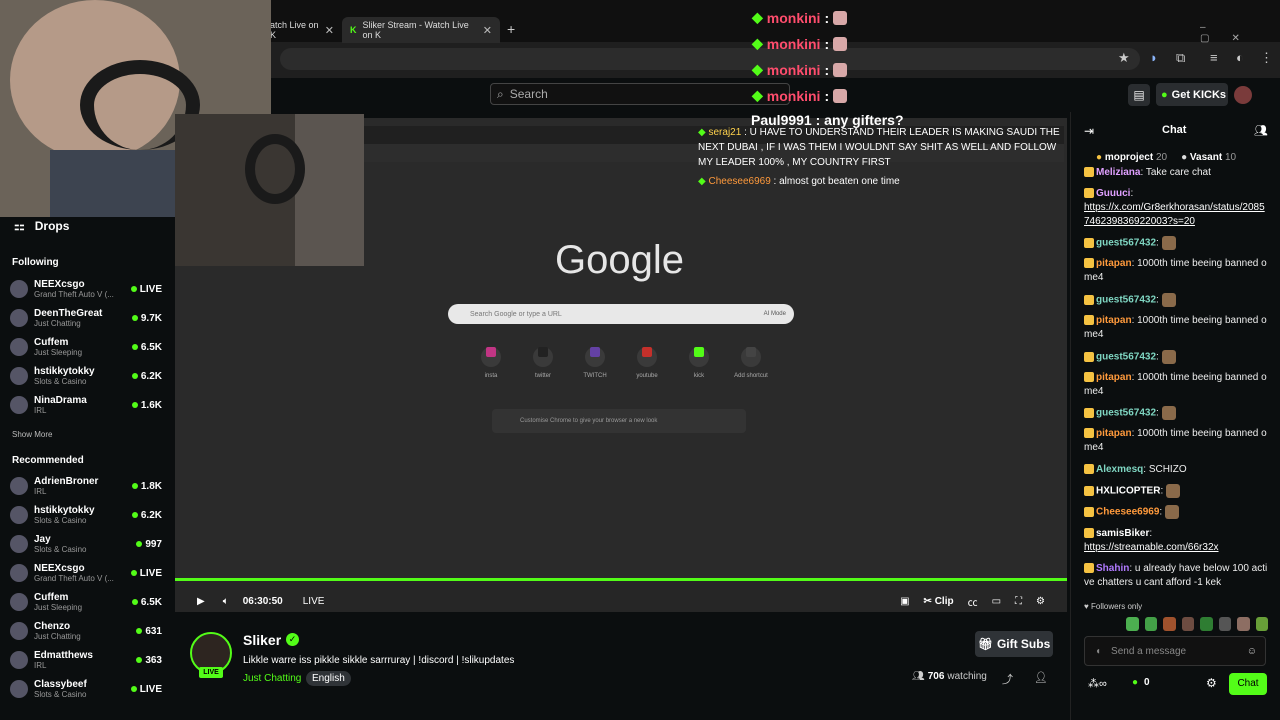 The width and height of the screenshot is (1280, 720). Describe the element at coordinates (1089, 491) in the screenshot. I see `user-badge-icon` at that location.